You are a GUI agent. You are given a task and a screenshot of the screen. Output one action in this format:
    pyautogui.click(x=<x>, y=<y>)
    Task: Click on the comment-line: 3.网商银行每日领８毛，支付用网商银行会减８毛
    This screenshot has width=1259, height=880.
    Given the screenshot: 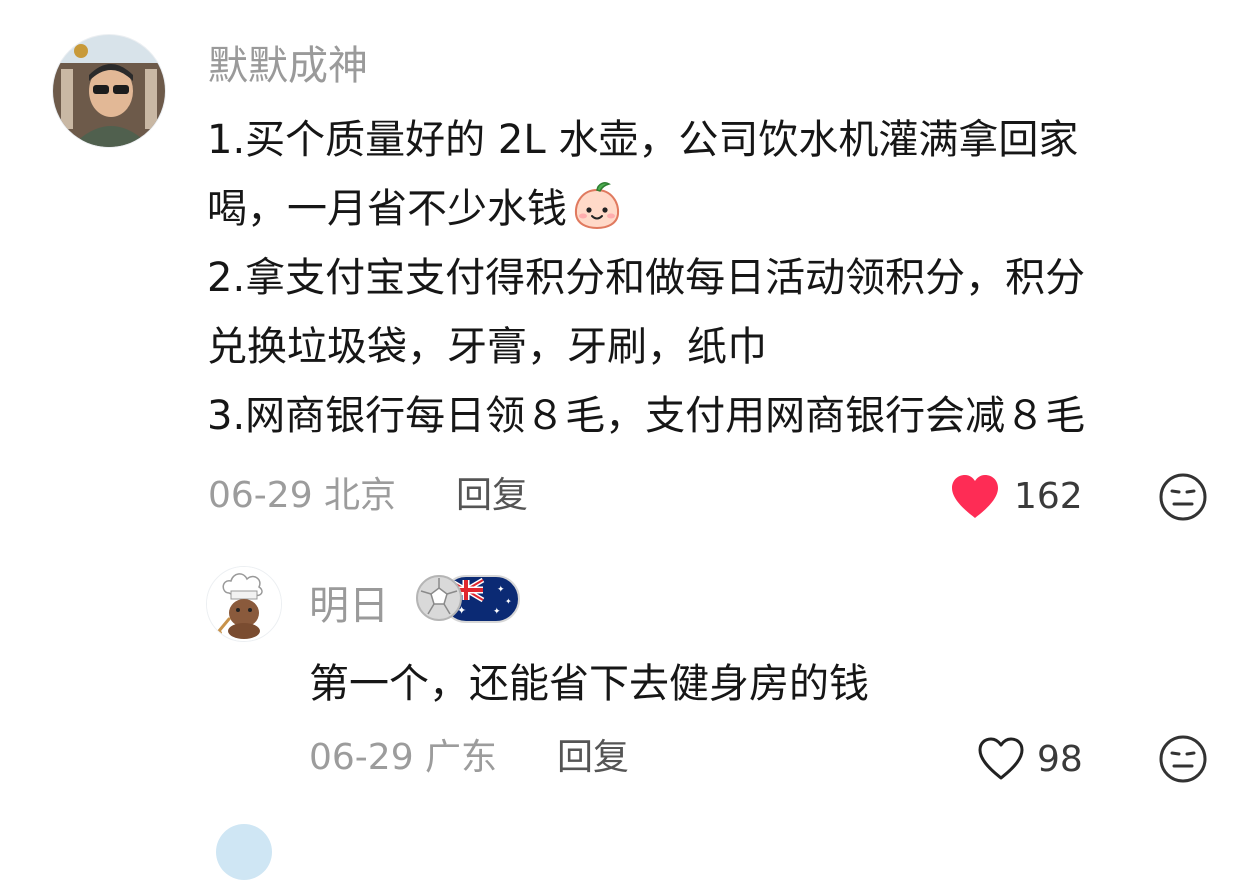 What is the action you would take?
    pyautogui.click(x=646, y=416)
    